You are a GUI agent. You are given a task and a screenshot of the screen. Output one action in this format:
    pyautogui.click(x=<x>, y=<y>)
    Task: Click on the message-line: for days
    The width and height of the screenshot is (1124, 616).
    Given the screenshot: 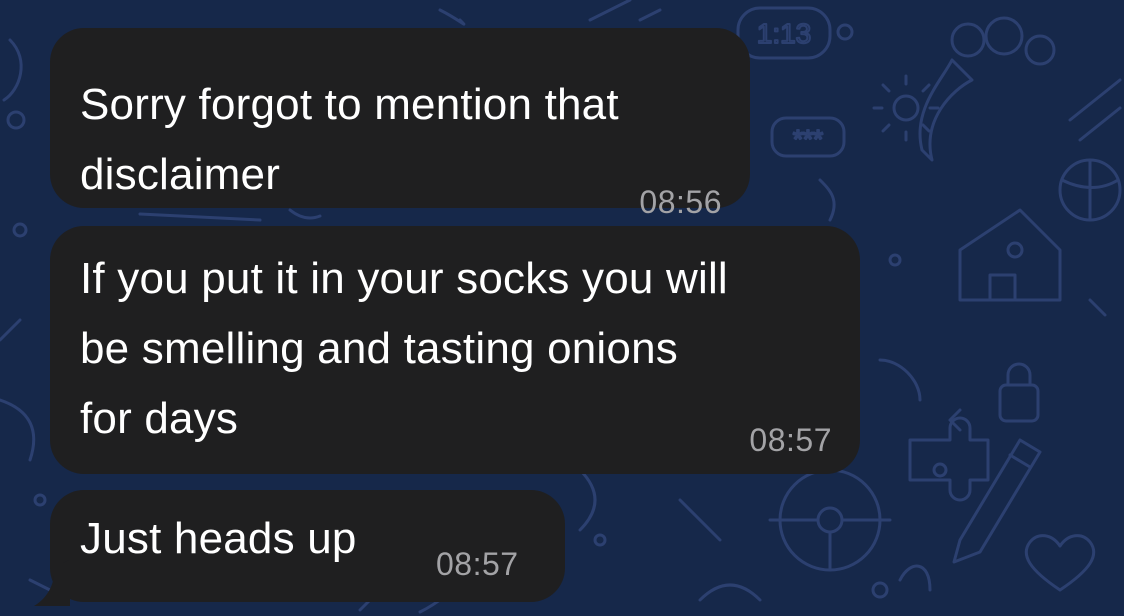 What is the action you would take?
    pyautogui.click(x=159, y=418)
    